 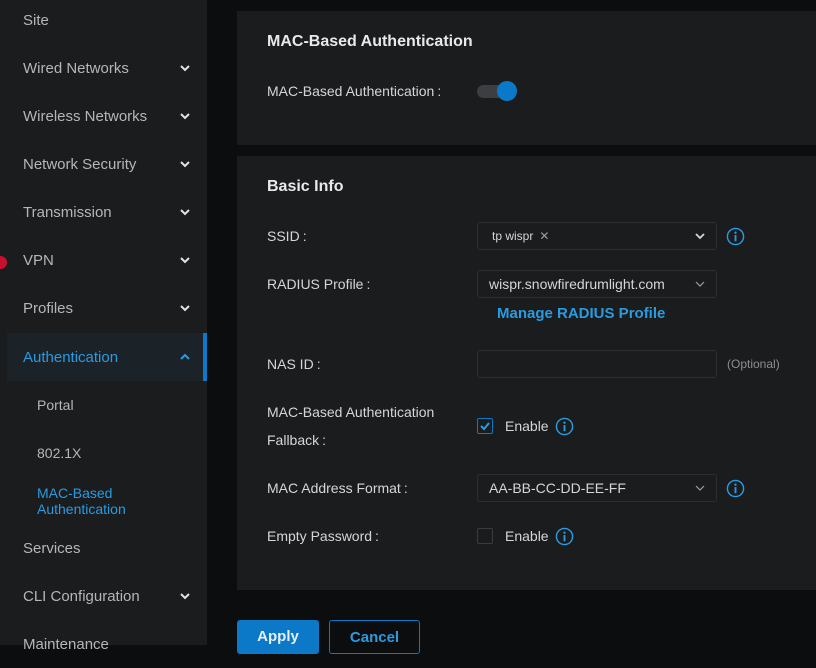 What do you see at coordinates (319, 284) in the screenshot?
I see `radius-profile-label: RADIUS Profile:` at bounding box center [319, 284].